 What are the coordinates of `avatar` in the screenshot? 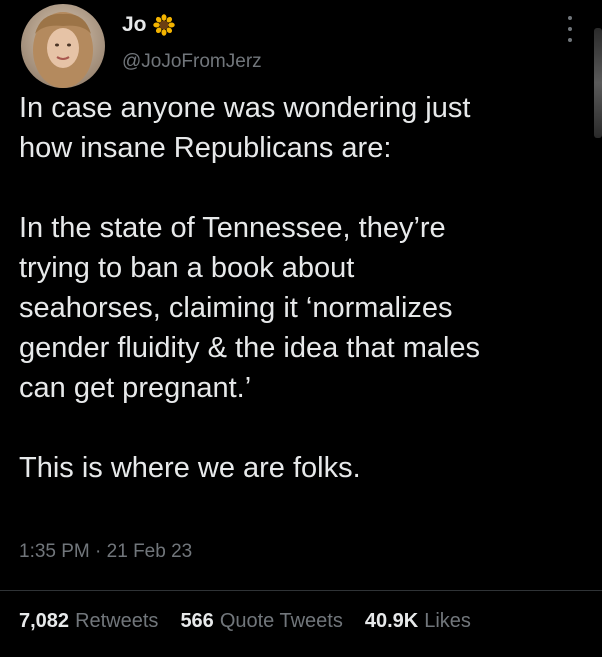 It's located at (63, 46).